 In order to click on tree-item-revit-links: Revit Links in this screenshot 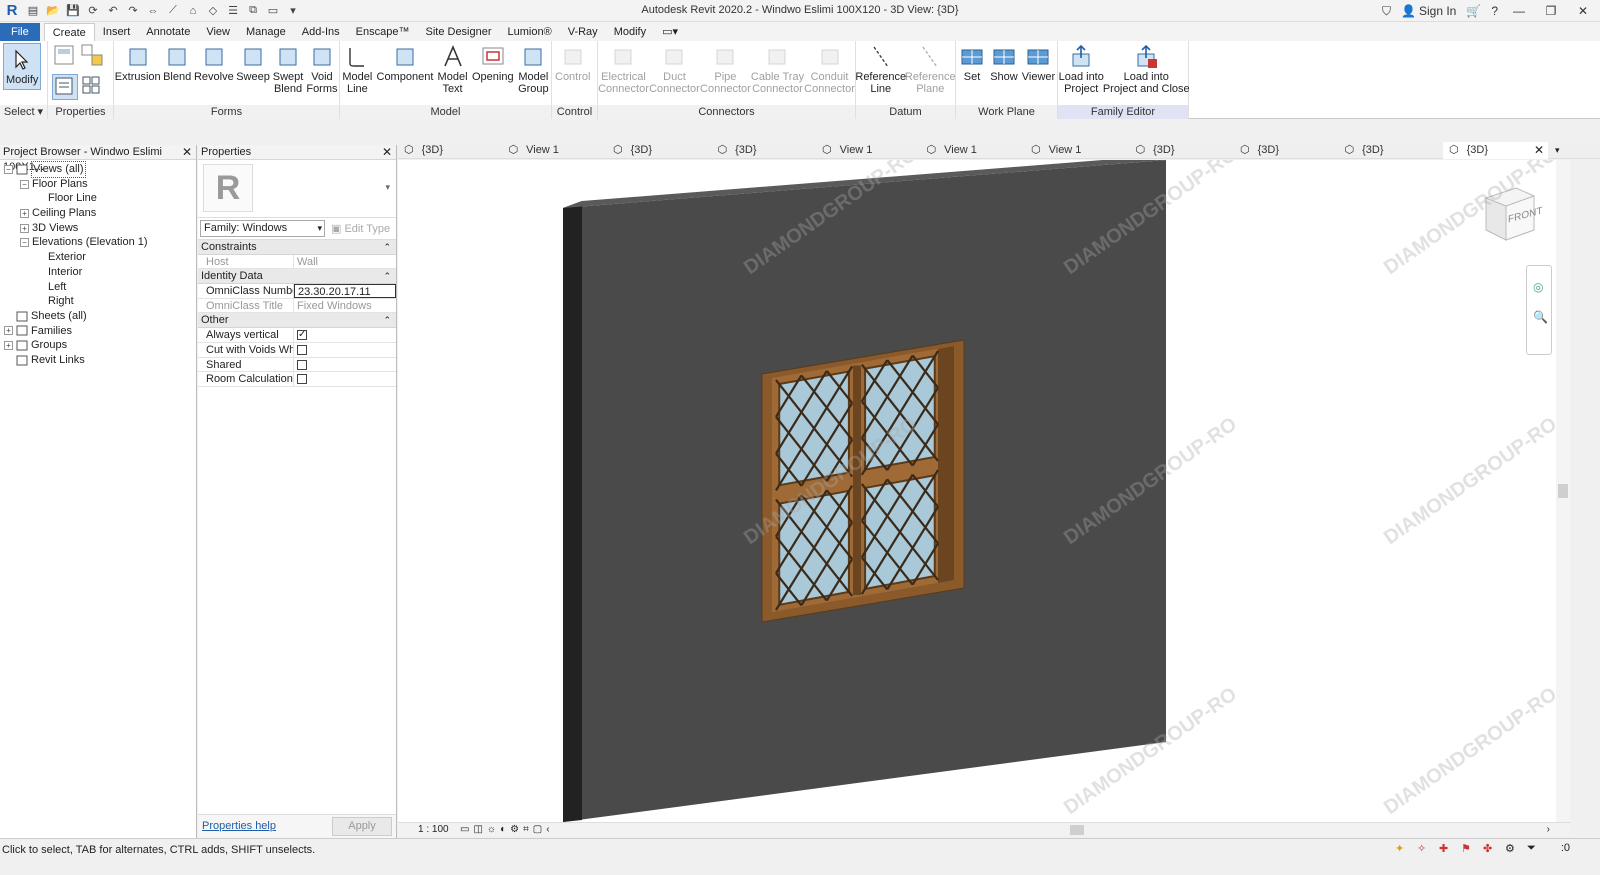, I will do `click(98, 360)`.